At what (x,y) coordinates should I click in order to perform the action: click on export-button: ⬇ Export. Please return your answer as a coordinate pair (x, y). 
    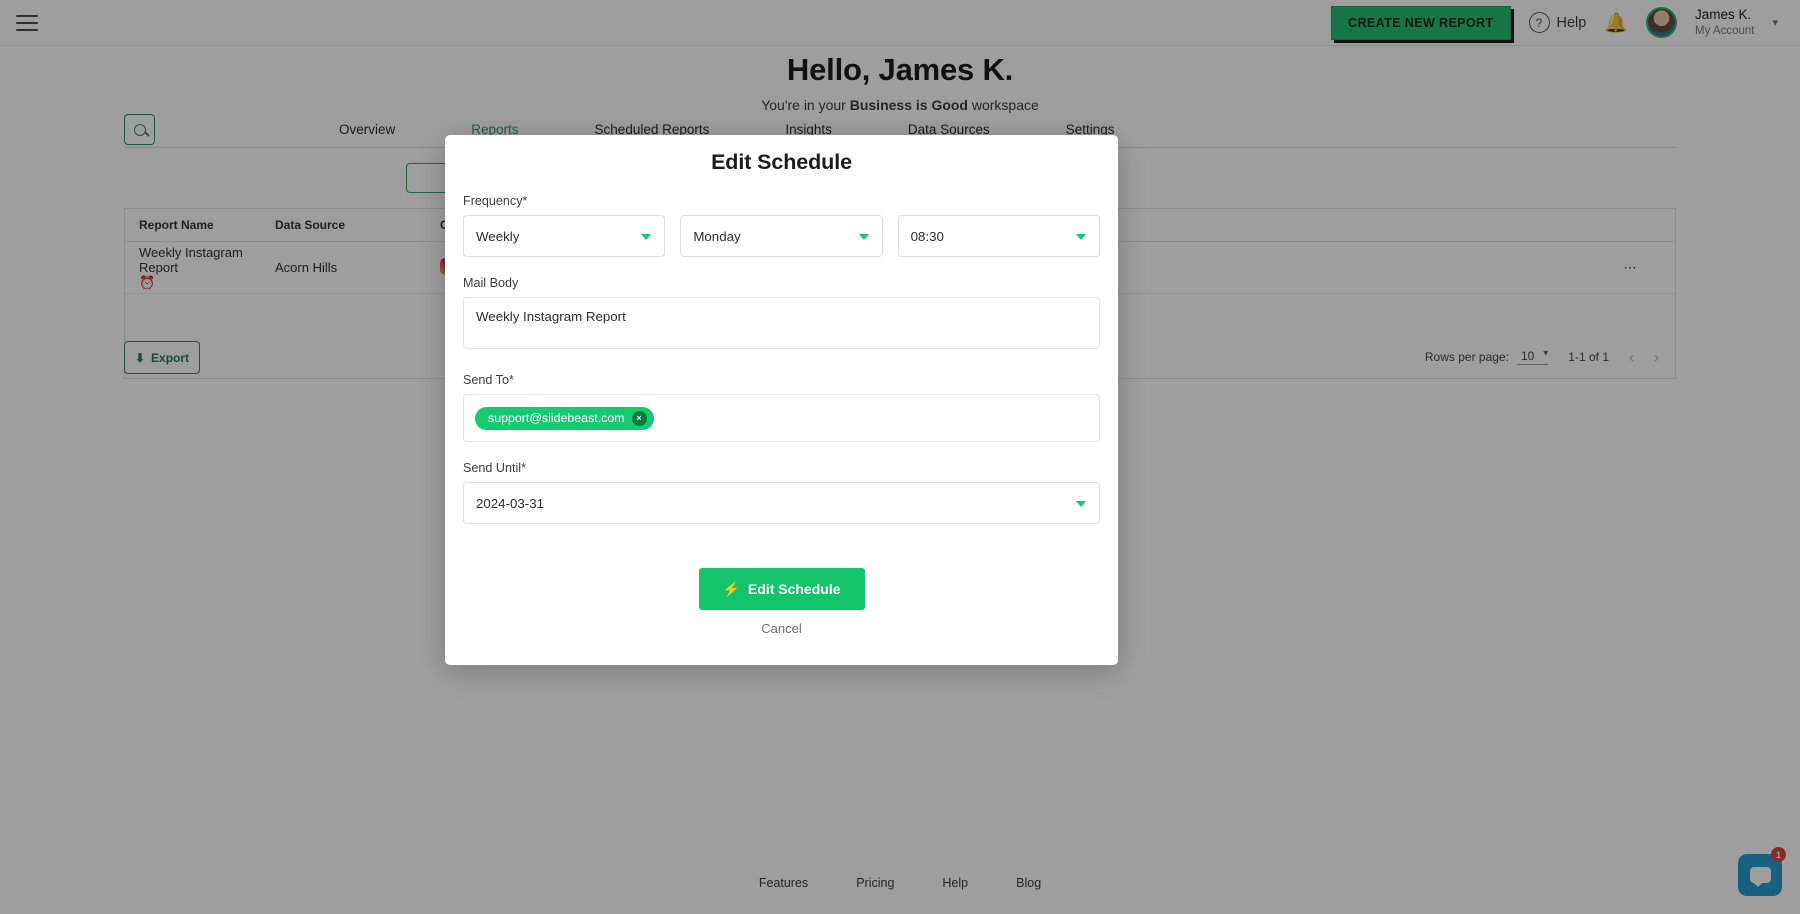
    Looking at the image, I should click on (162, 357).